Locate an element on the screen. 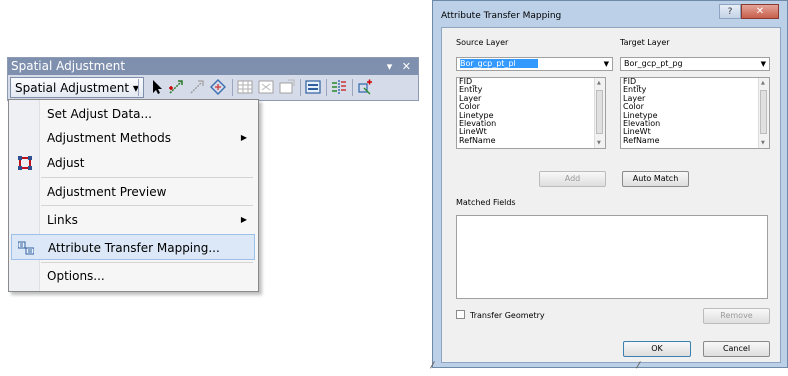 The width and height of the screenshot is (788, 376). target-layer-label: Target Layer is located at coordinates (645, 42).